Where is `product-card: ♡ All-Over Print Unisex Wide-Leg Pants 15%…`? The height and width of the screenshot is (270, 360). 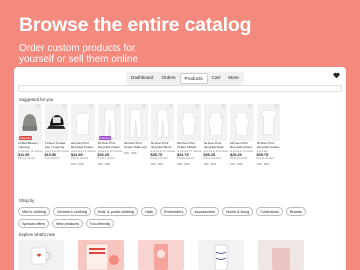 product-card: ♡ All-Over Print Unisex Wide-Leg Pants 15%… is located at coordinates (136, 135).